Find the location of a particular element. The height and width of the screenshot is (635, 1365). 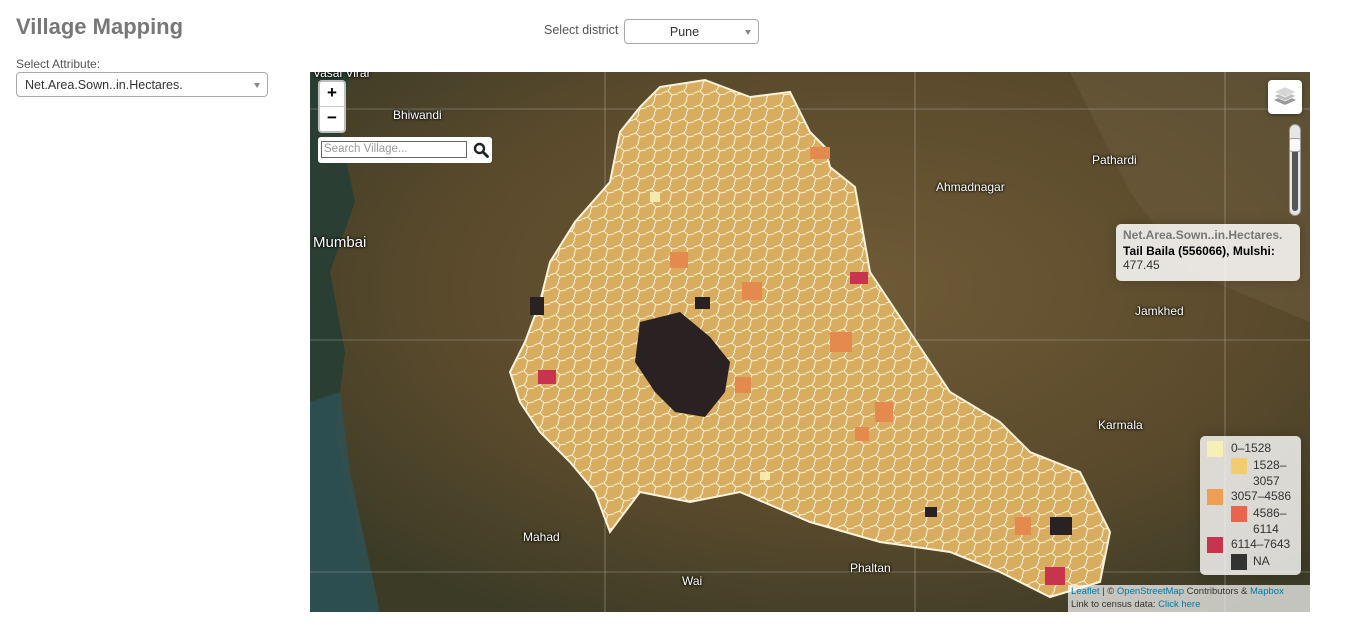

attribute-select-value: Net.Area.Sown..in.Hectares. is located at coordinates (104, 85).